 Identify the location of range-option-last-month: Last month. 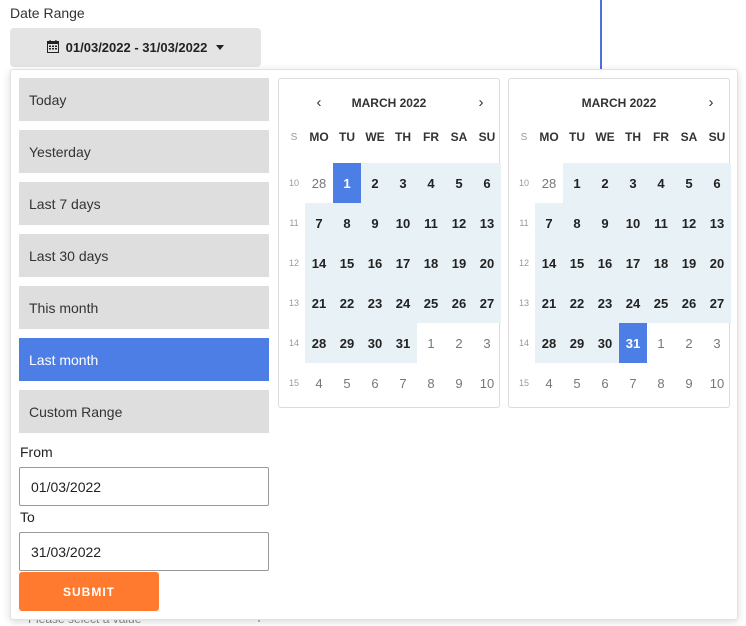
(144, 359).